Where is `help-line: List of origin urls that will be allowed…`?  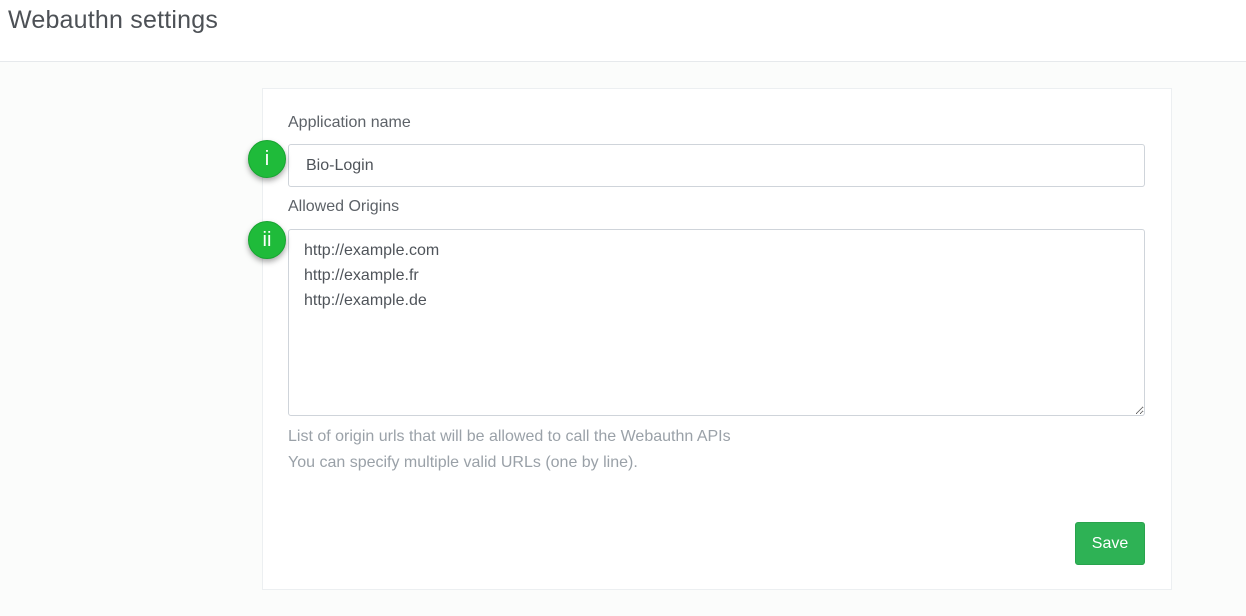 help-line: List of origin urls that will be allowed… is located at coordinates (509, 436).